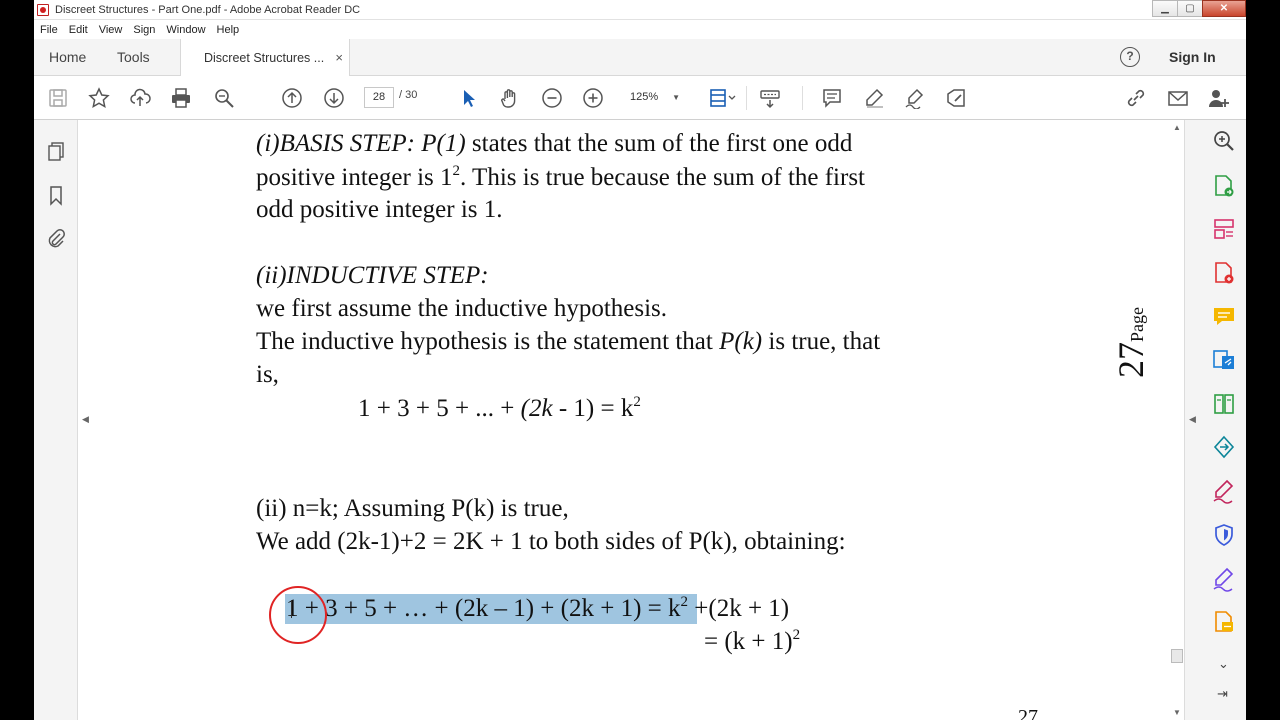 The image size is (1280, 720). Describe the element at coordinates (181, 98) in the screenshot. I see `print-icon` at that location.